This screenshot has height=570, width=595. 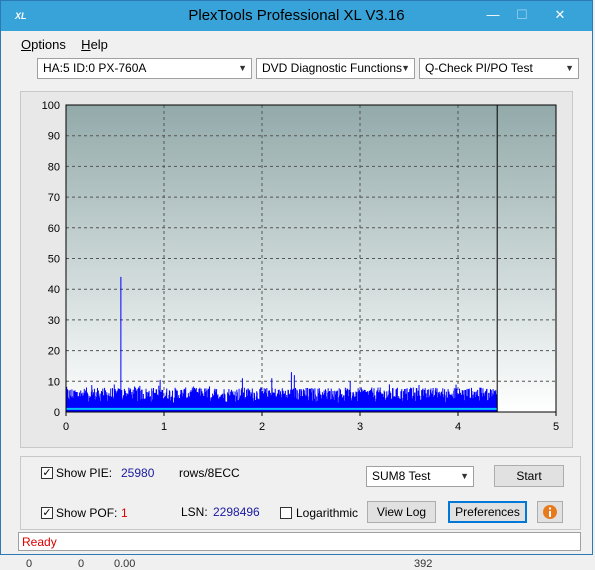 I want to click on view-log-button: View Log, so click(x=401, y=512).